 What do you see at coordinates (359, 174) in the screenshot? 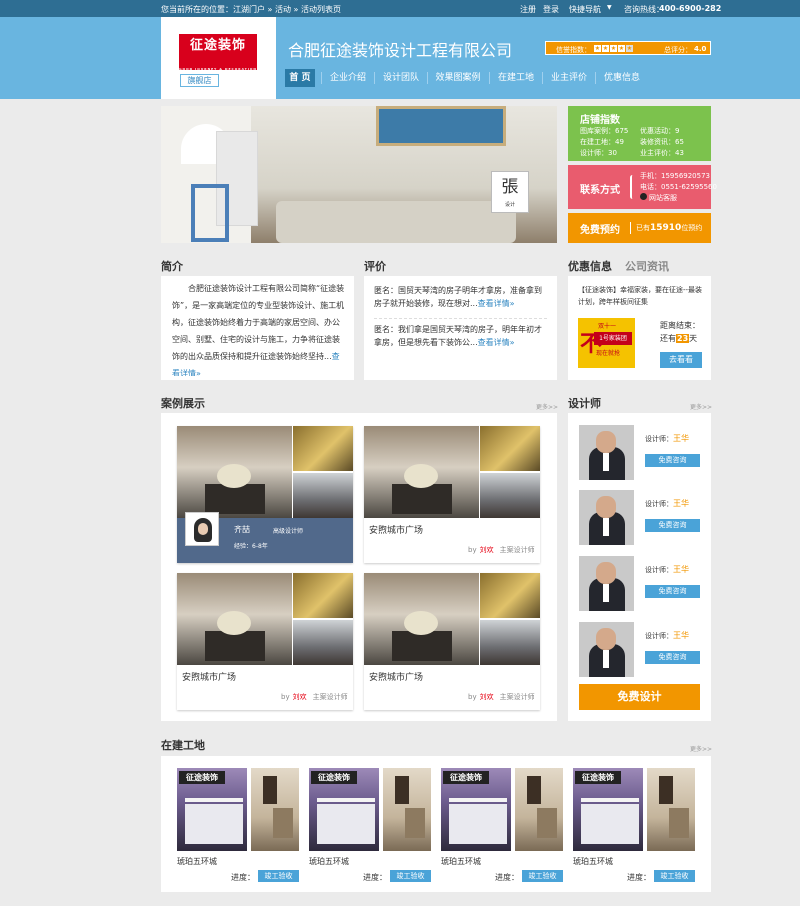
I see `hero-banner: 張设计` at bounding box center [359, 174].